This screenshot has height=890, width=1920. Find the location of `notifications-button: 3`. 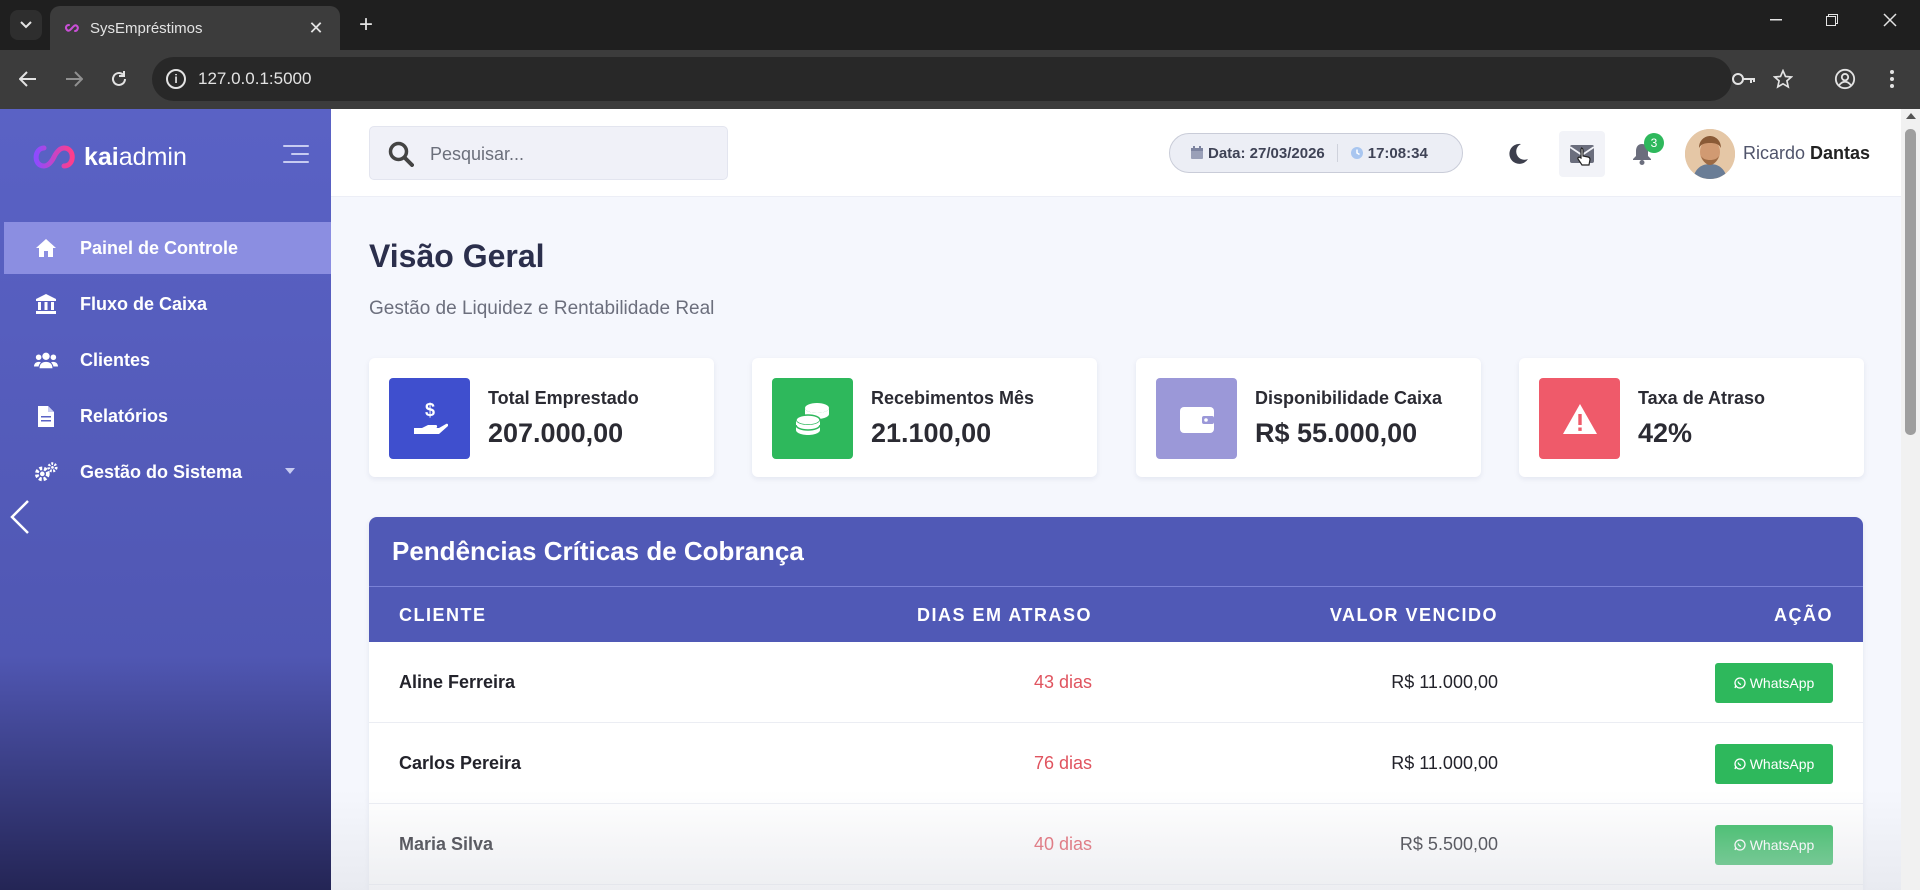

notifications-button: 3 is located at coordinates (1642, 154).